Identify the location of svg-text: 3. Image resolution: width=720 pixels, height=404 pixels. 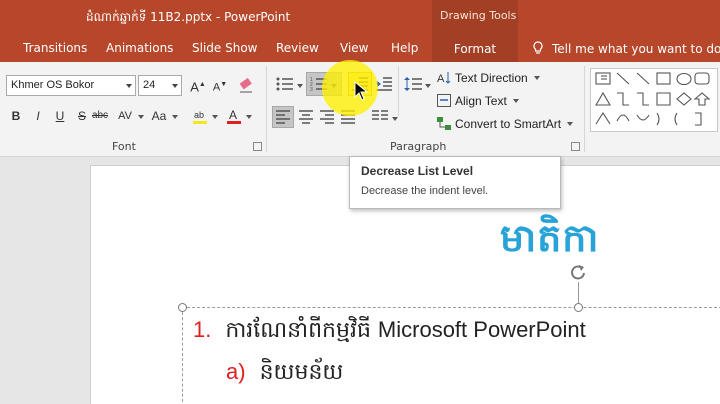
(311, 89).